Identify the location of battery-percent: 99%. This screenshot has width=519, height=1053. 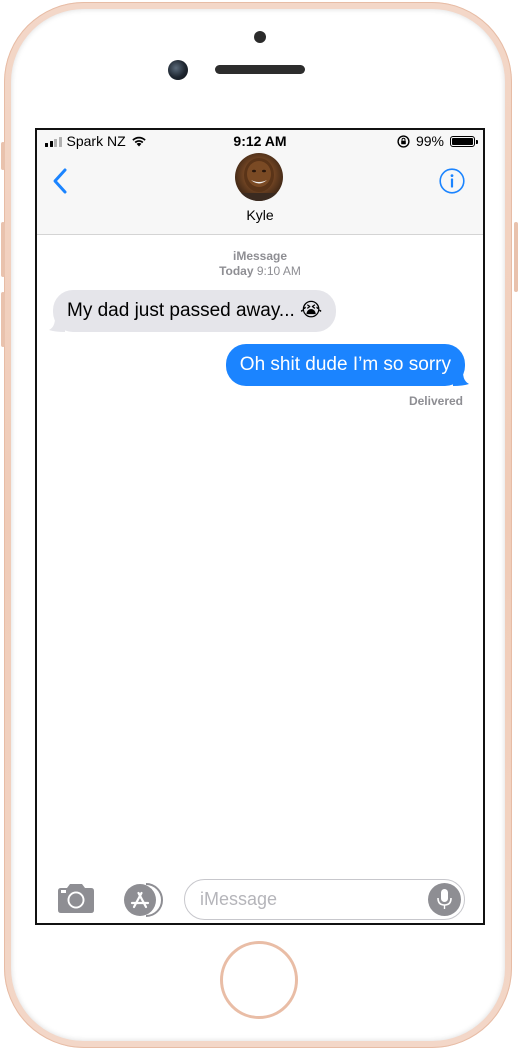
(429, 141).